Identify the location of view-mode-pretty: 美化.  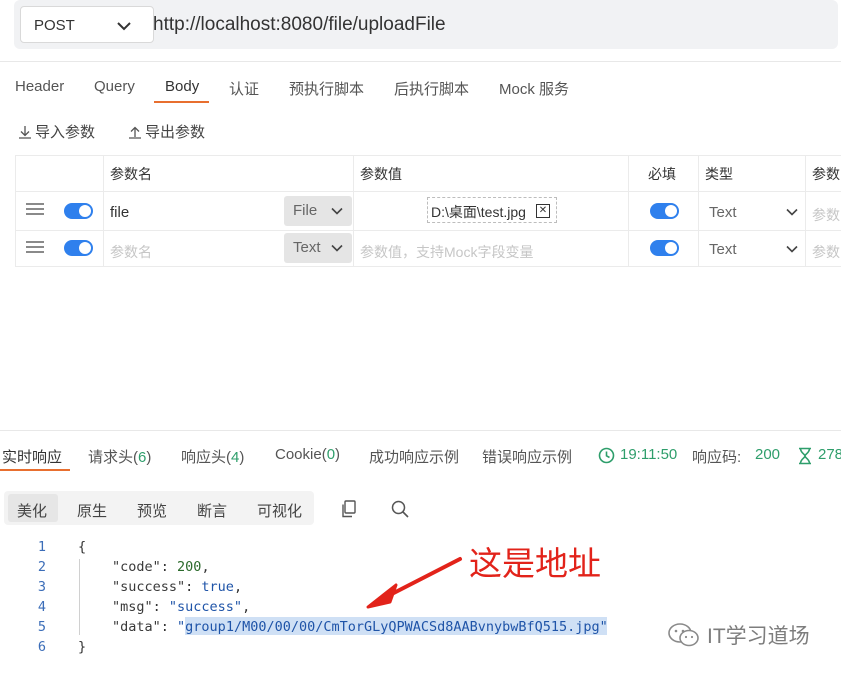
(32, 510).